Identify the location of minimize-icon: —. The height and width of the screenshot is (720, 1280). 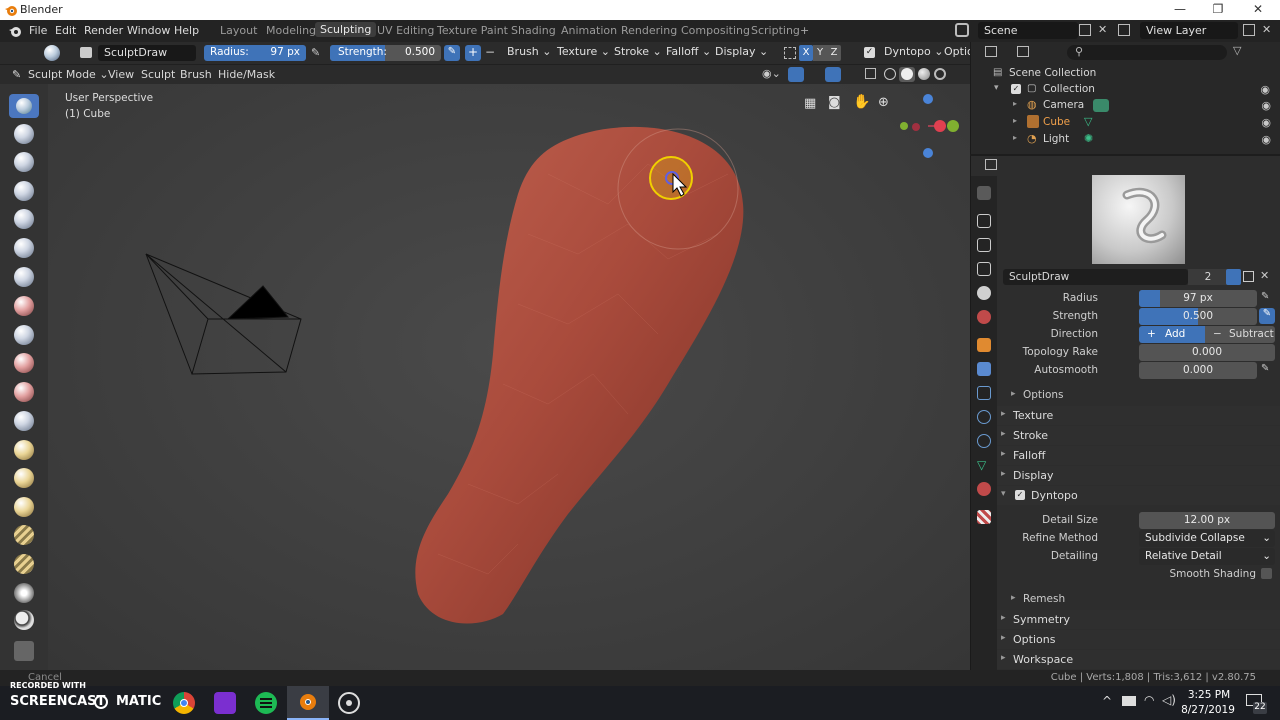
(1180, 9).